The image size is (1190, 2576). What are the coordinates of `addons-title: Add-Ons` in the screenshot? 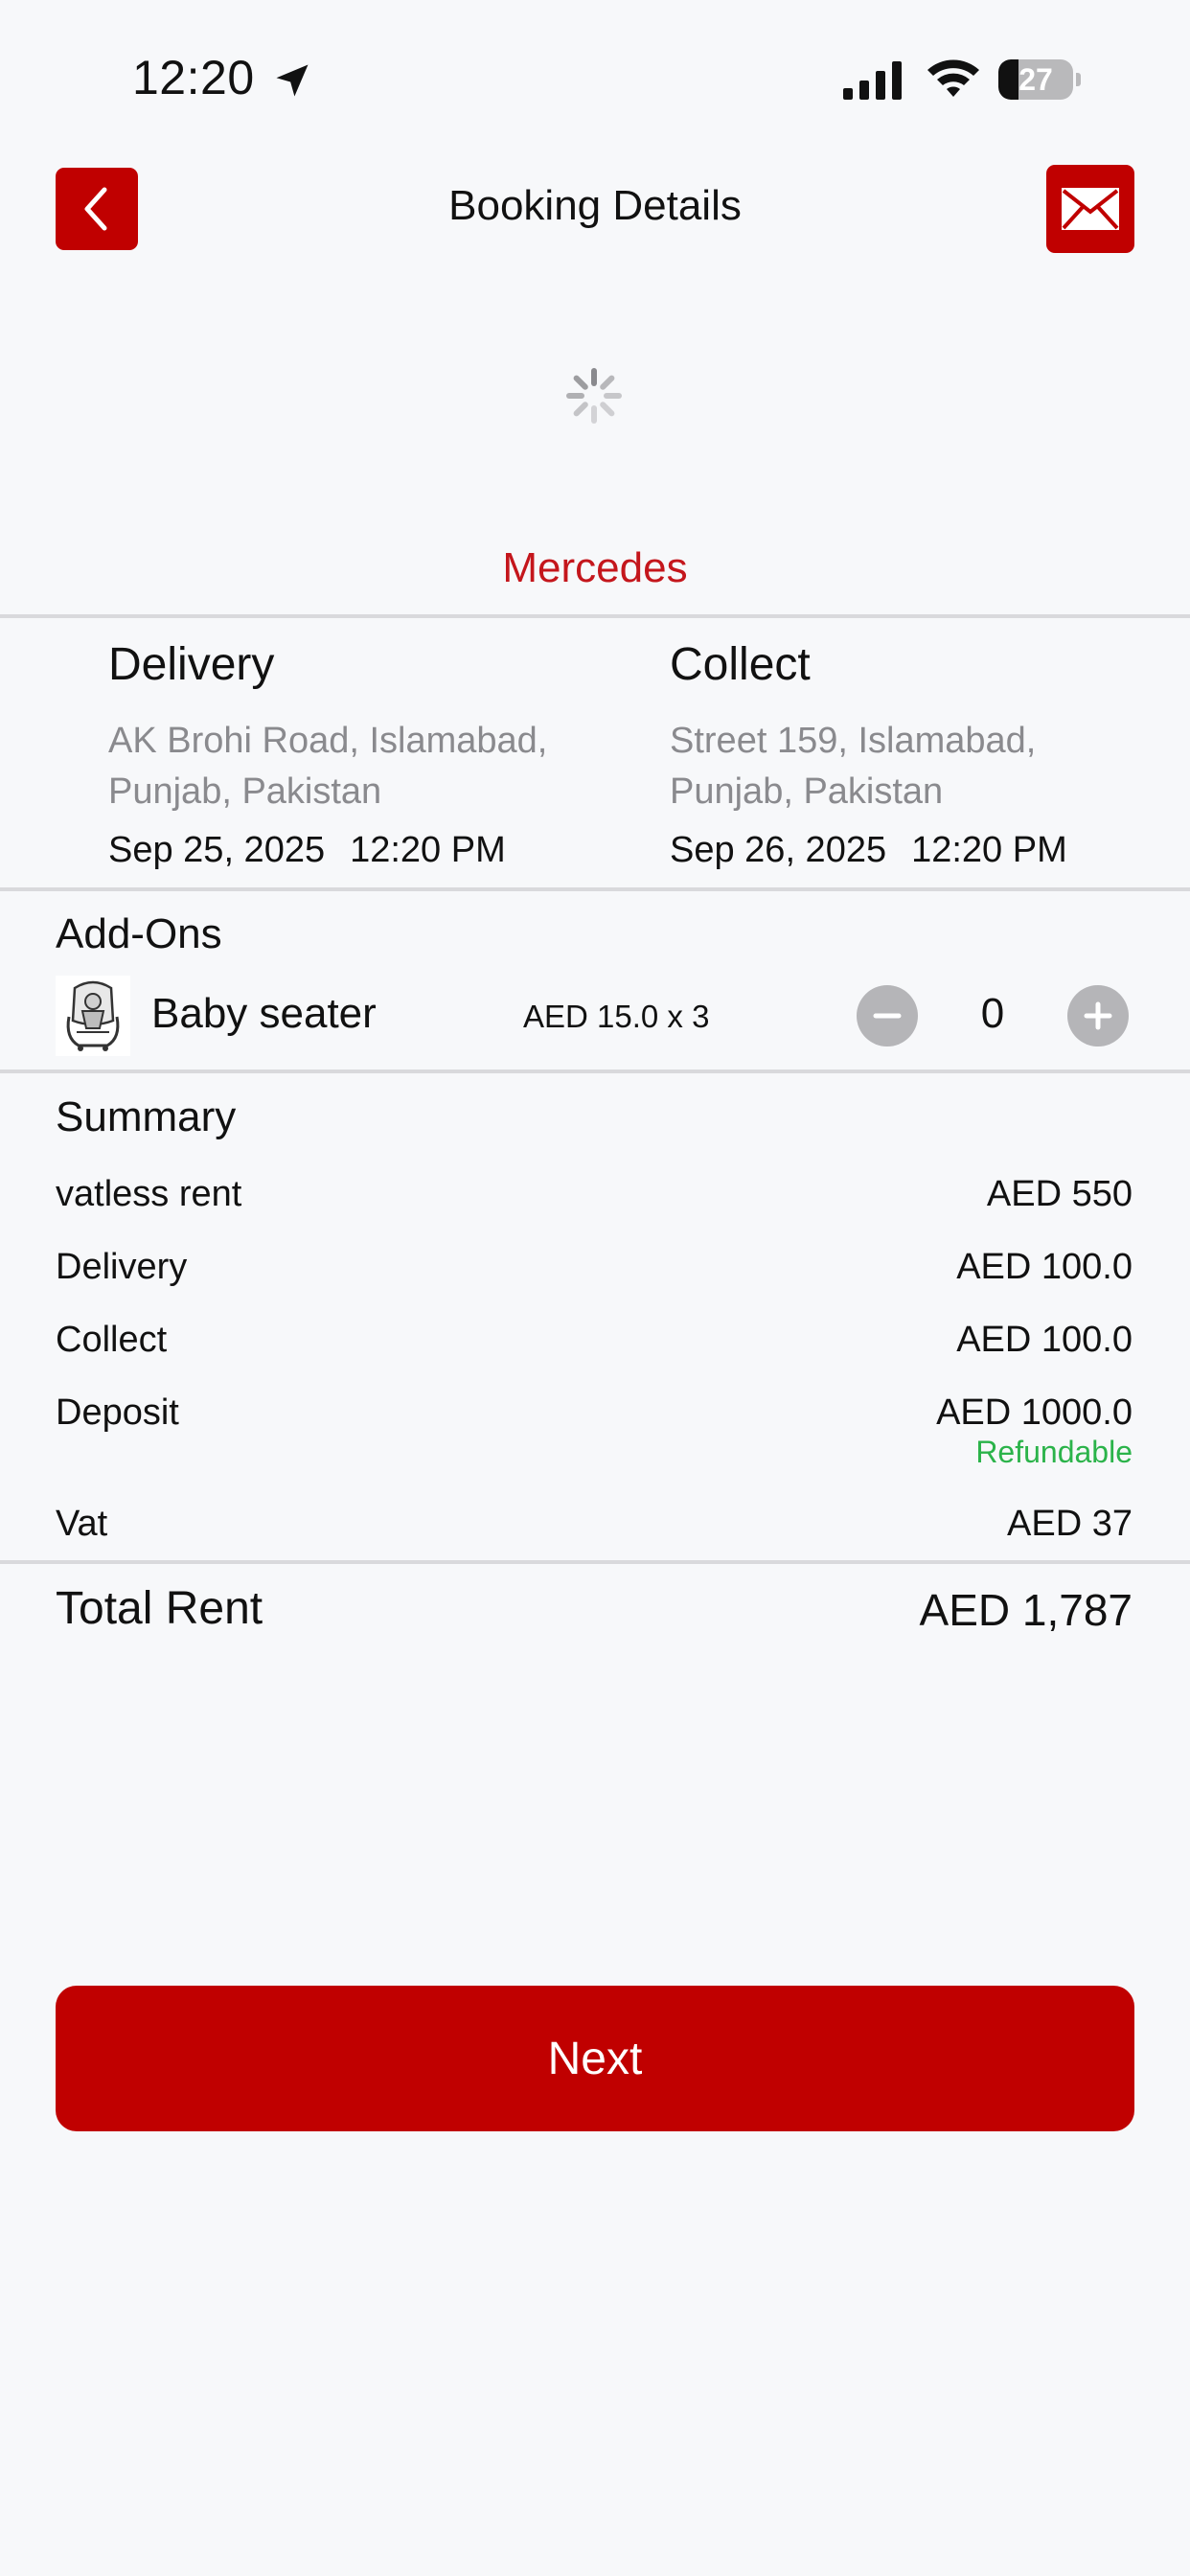 It's located at (139, 933).